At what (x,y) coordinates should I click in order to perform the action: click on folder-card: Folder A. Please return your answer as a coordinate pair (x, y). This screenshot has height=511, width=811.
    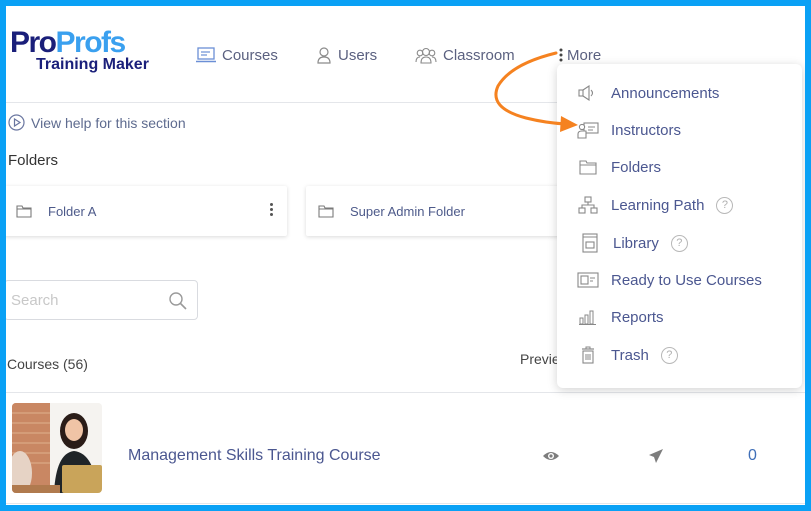
    Looking at the image, I should click on (146, 211).